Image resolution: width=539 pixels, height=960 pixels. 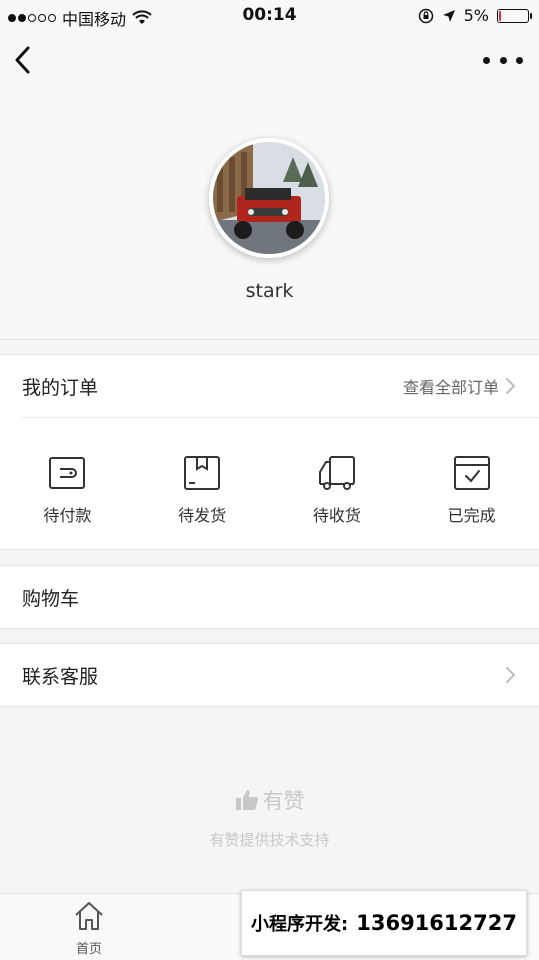 I want to click on avatar-jeep-image, so click(x=269, y=198).